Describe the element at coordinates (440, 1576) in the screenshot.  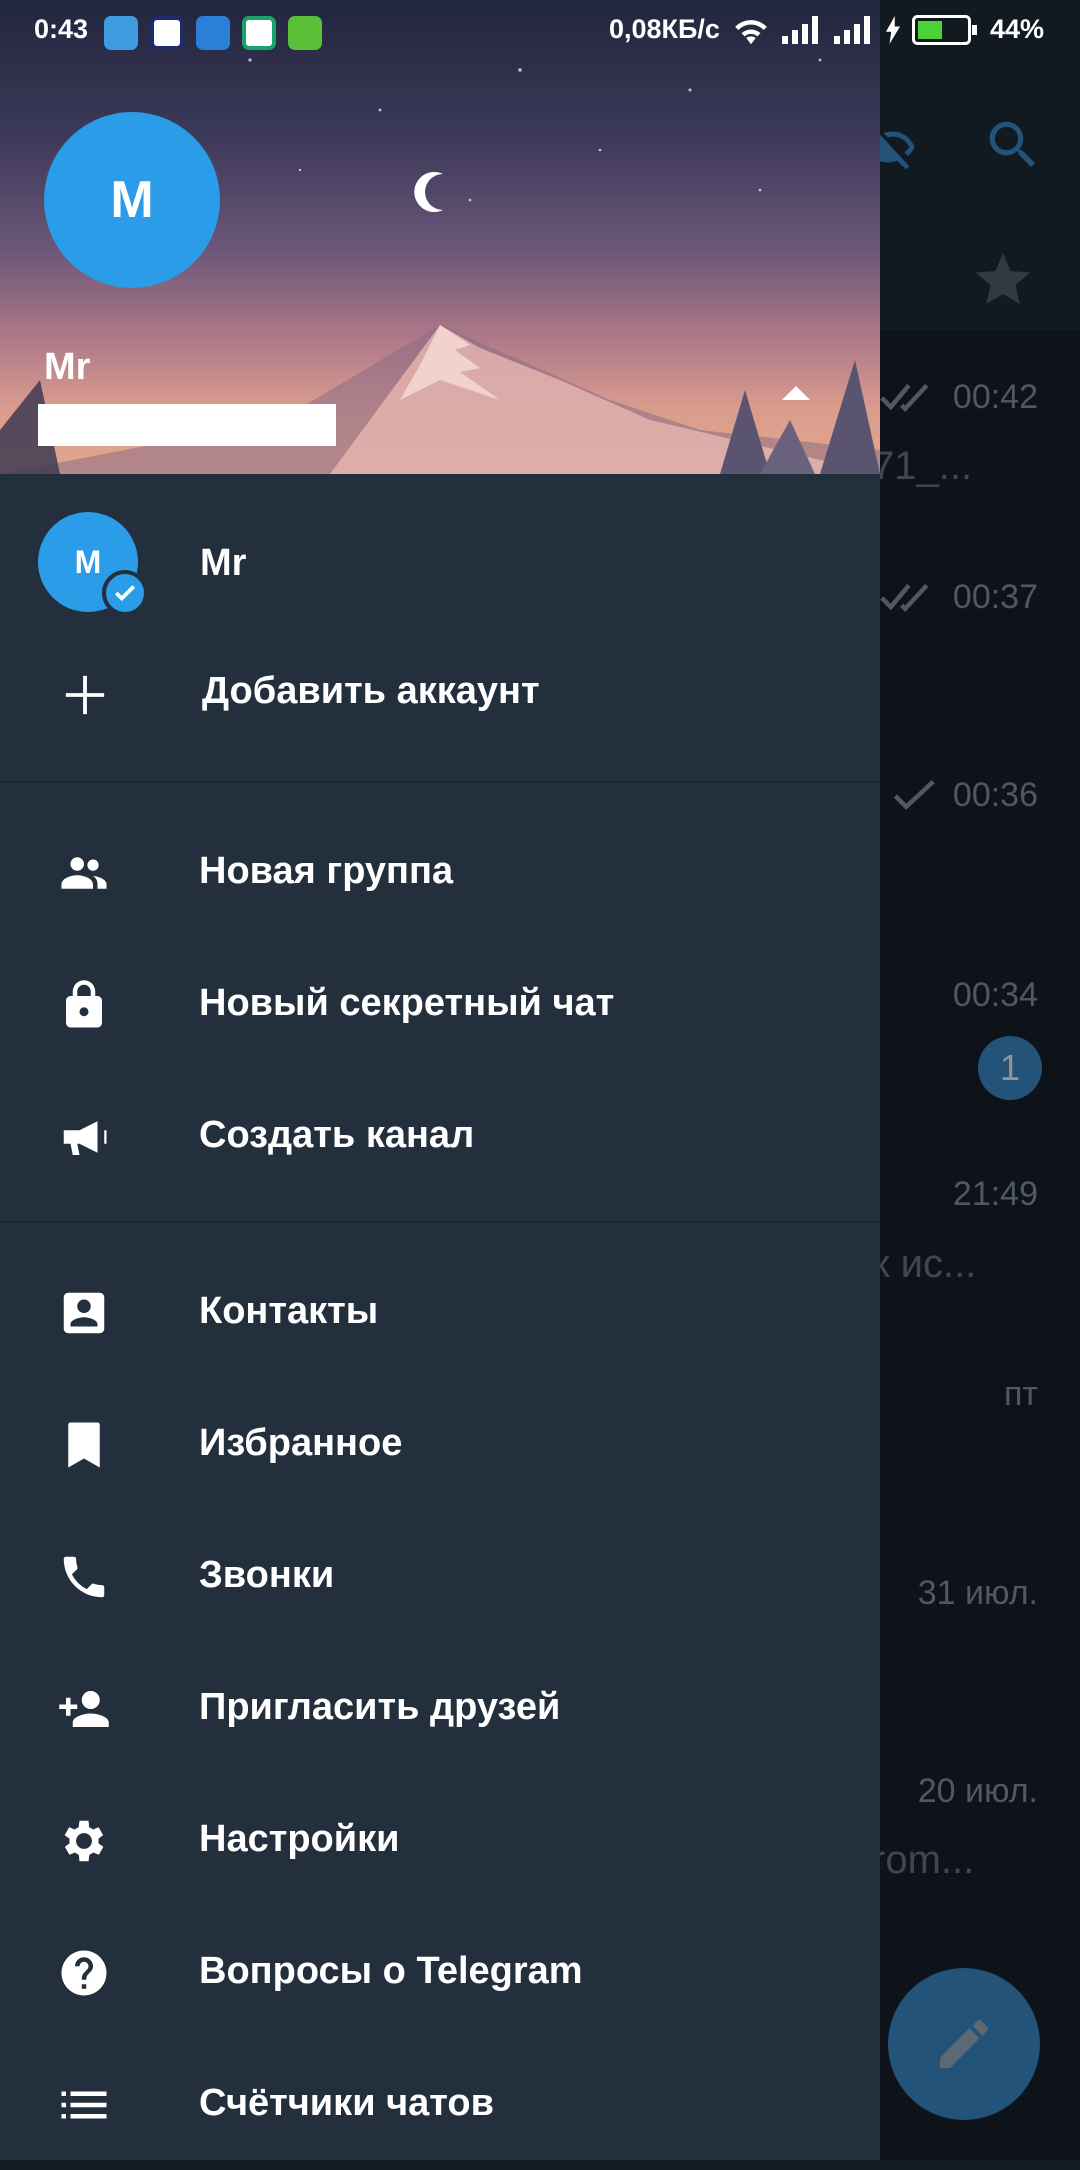
I see `menu-item-calls: Звонки` at that location.